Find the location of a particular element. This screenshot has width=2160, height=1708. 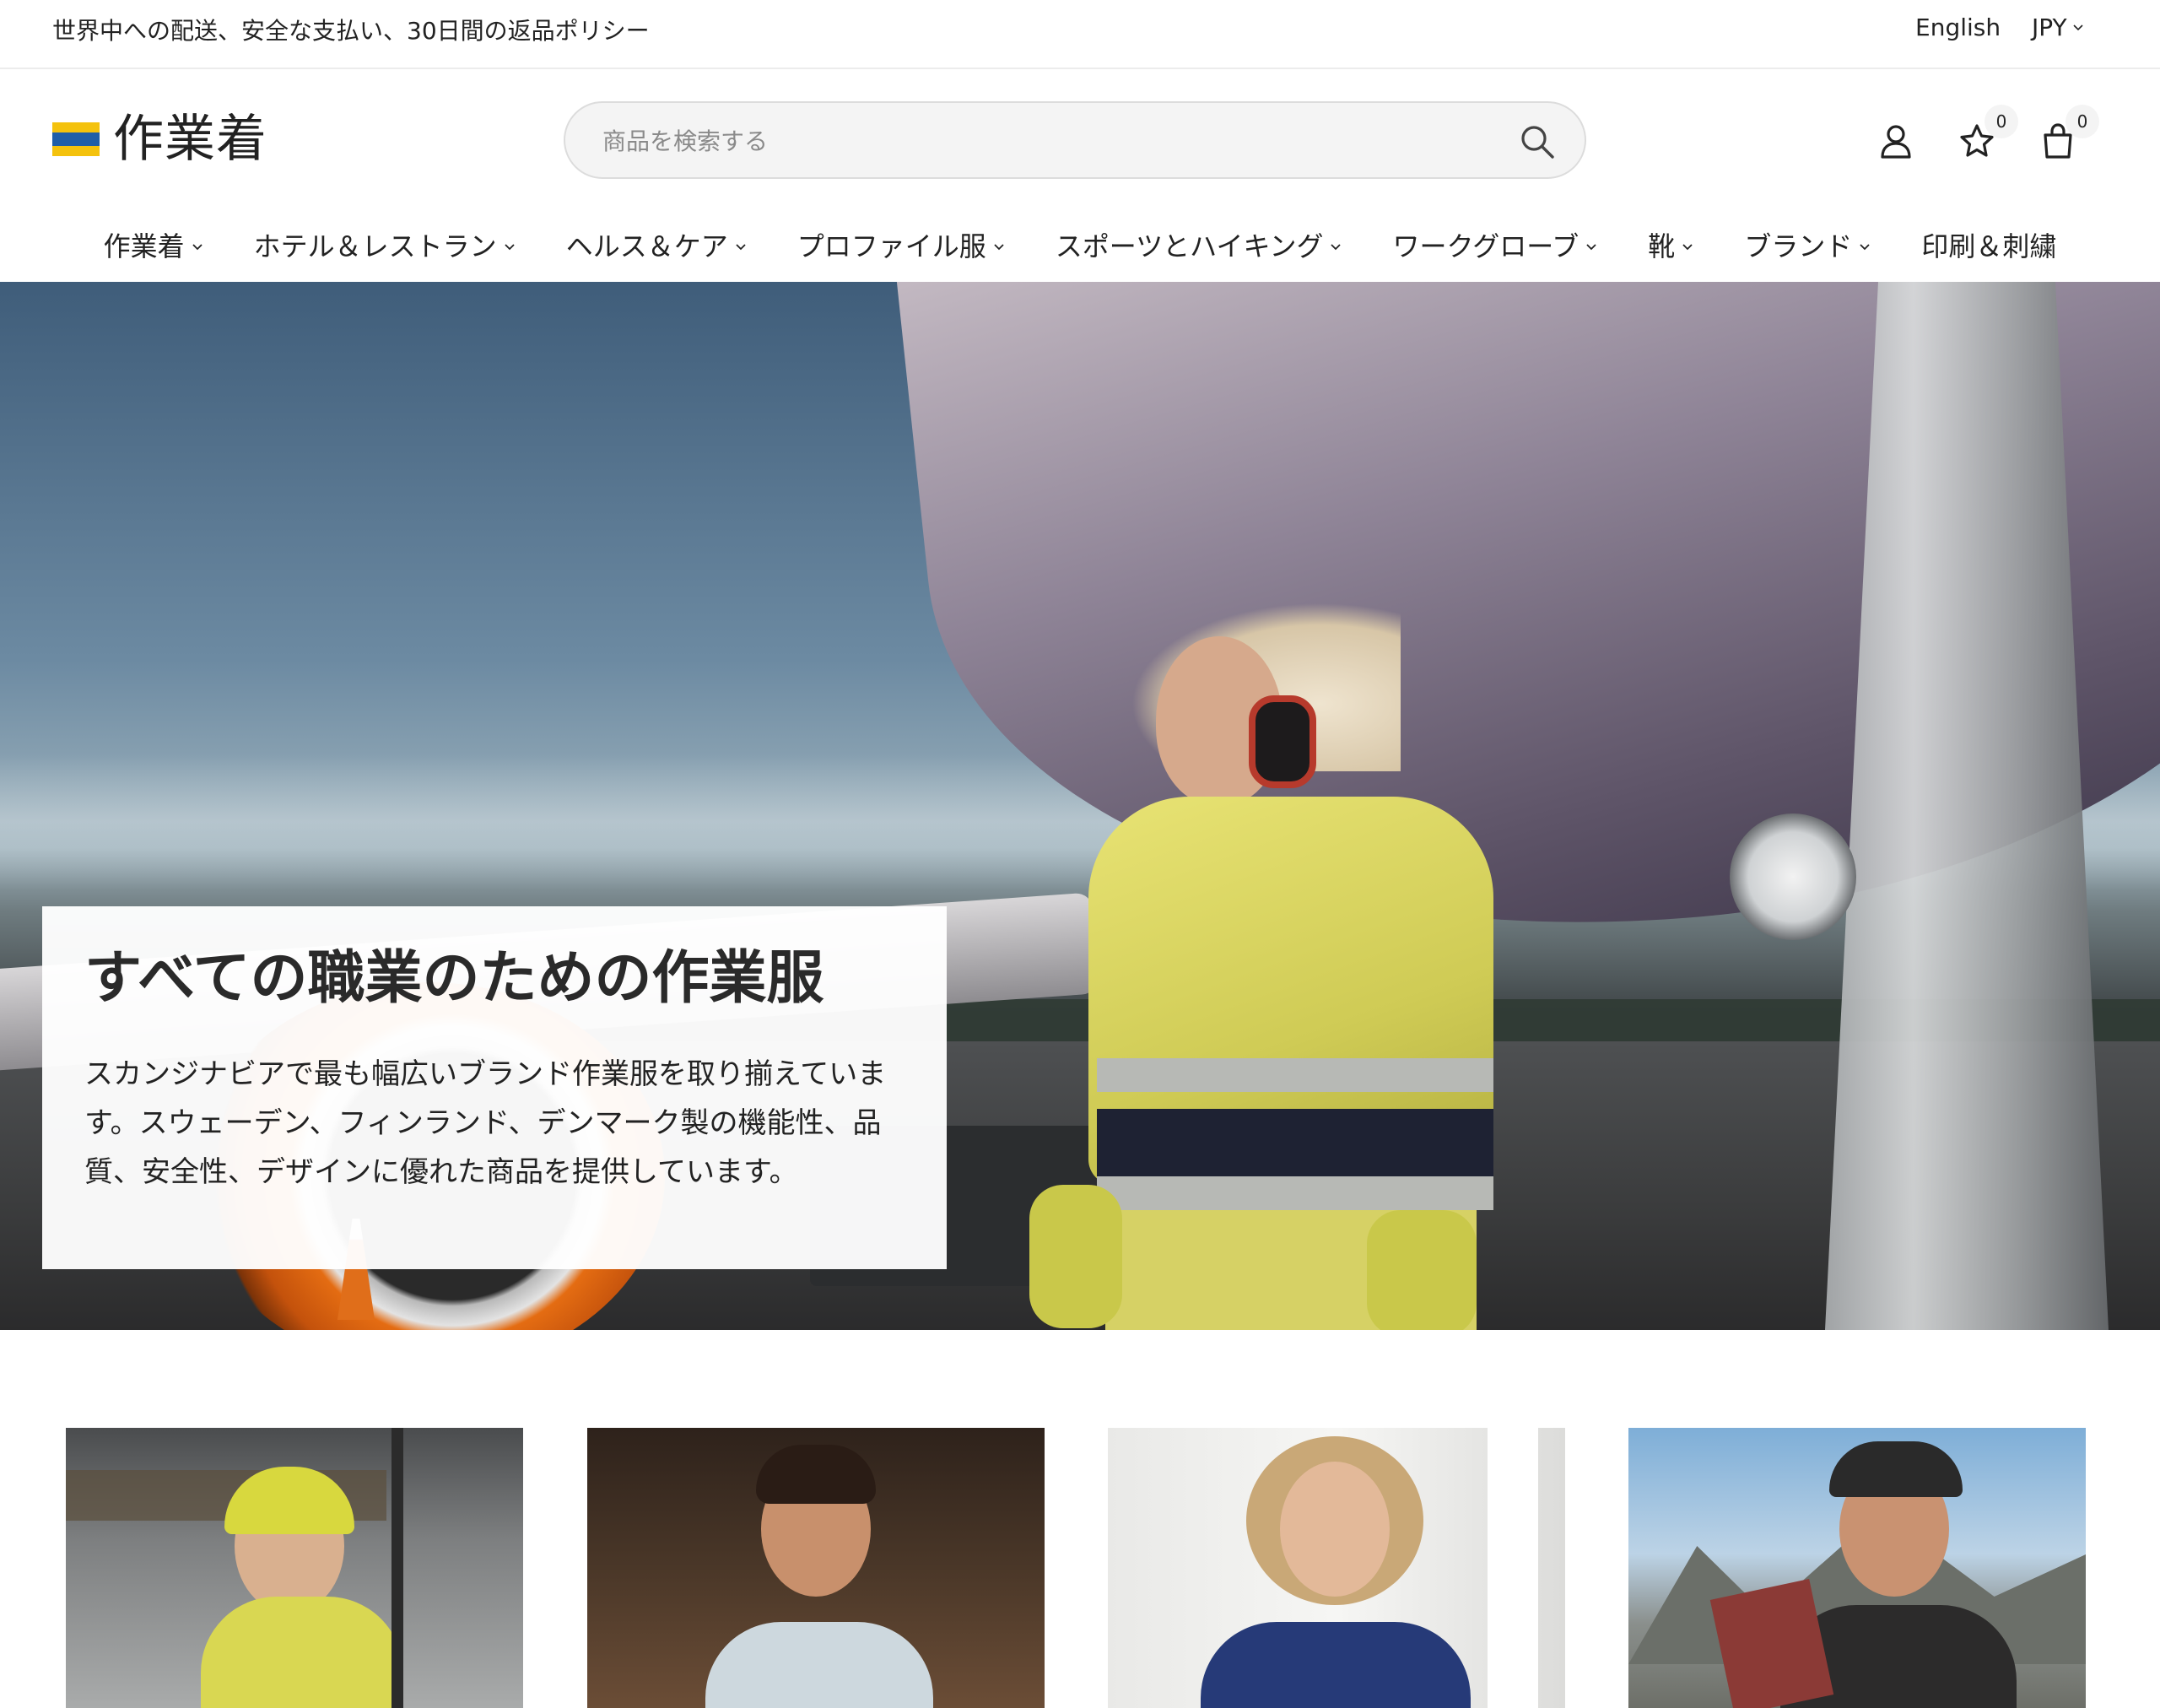

search-icon is located at coordinates (1537, 141).